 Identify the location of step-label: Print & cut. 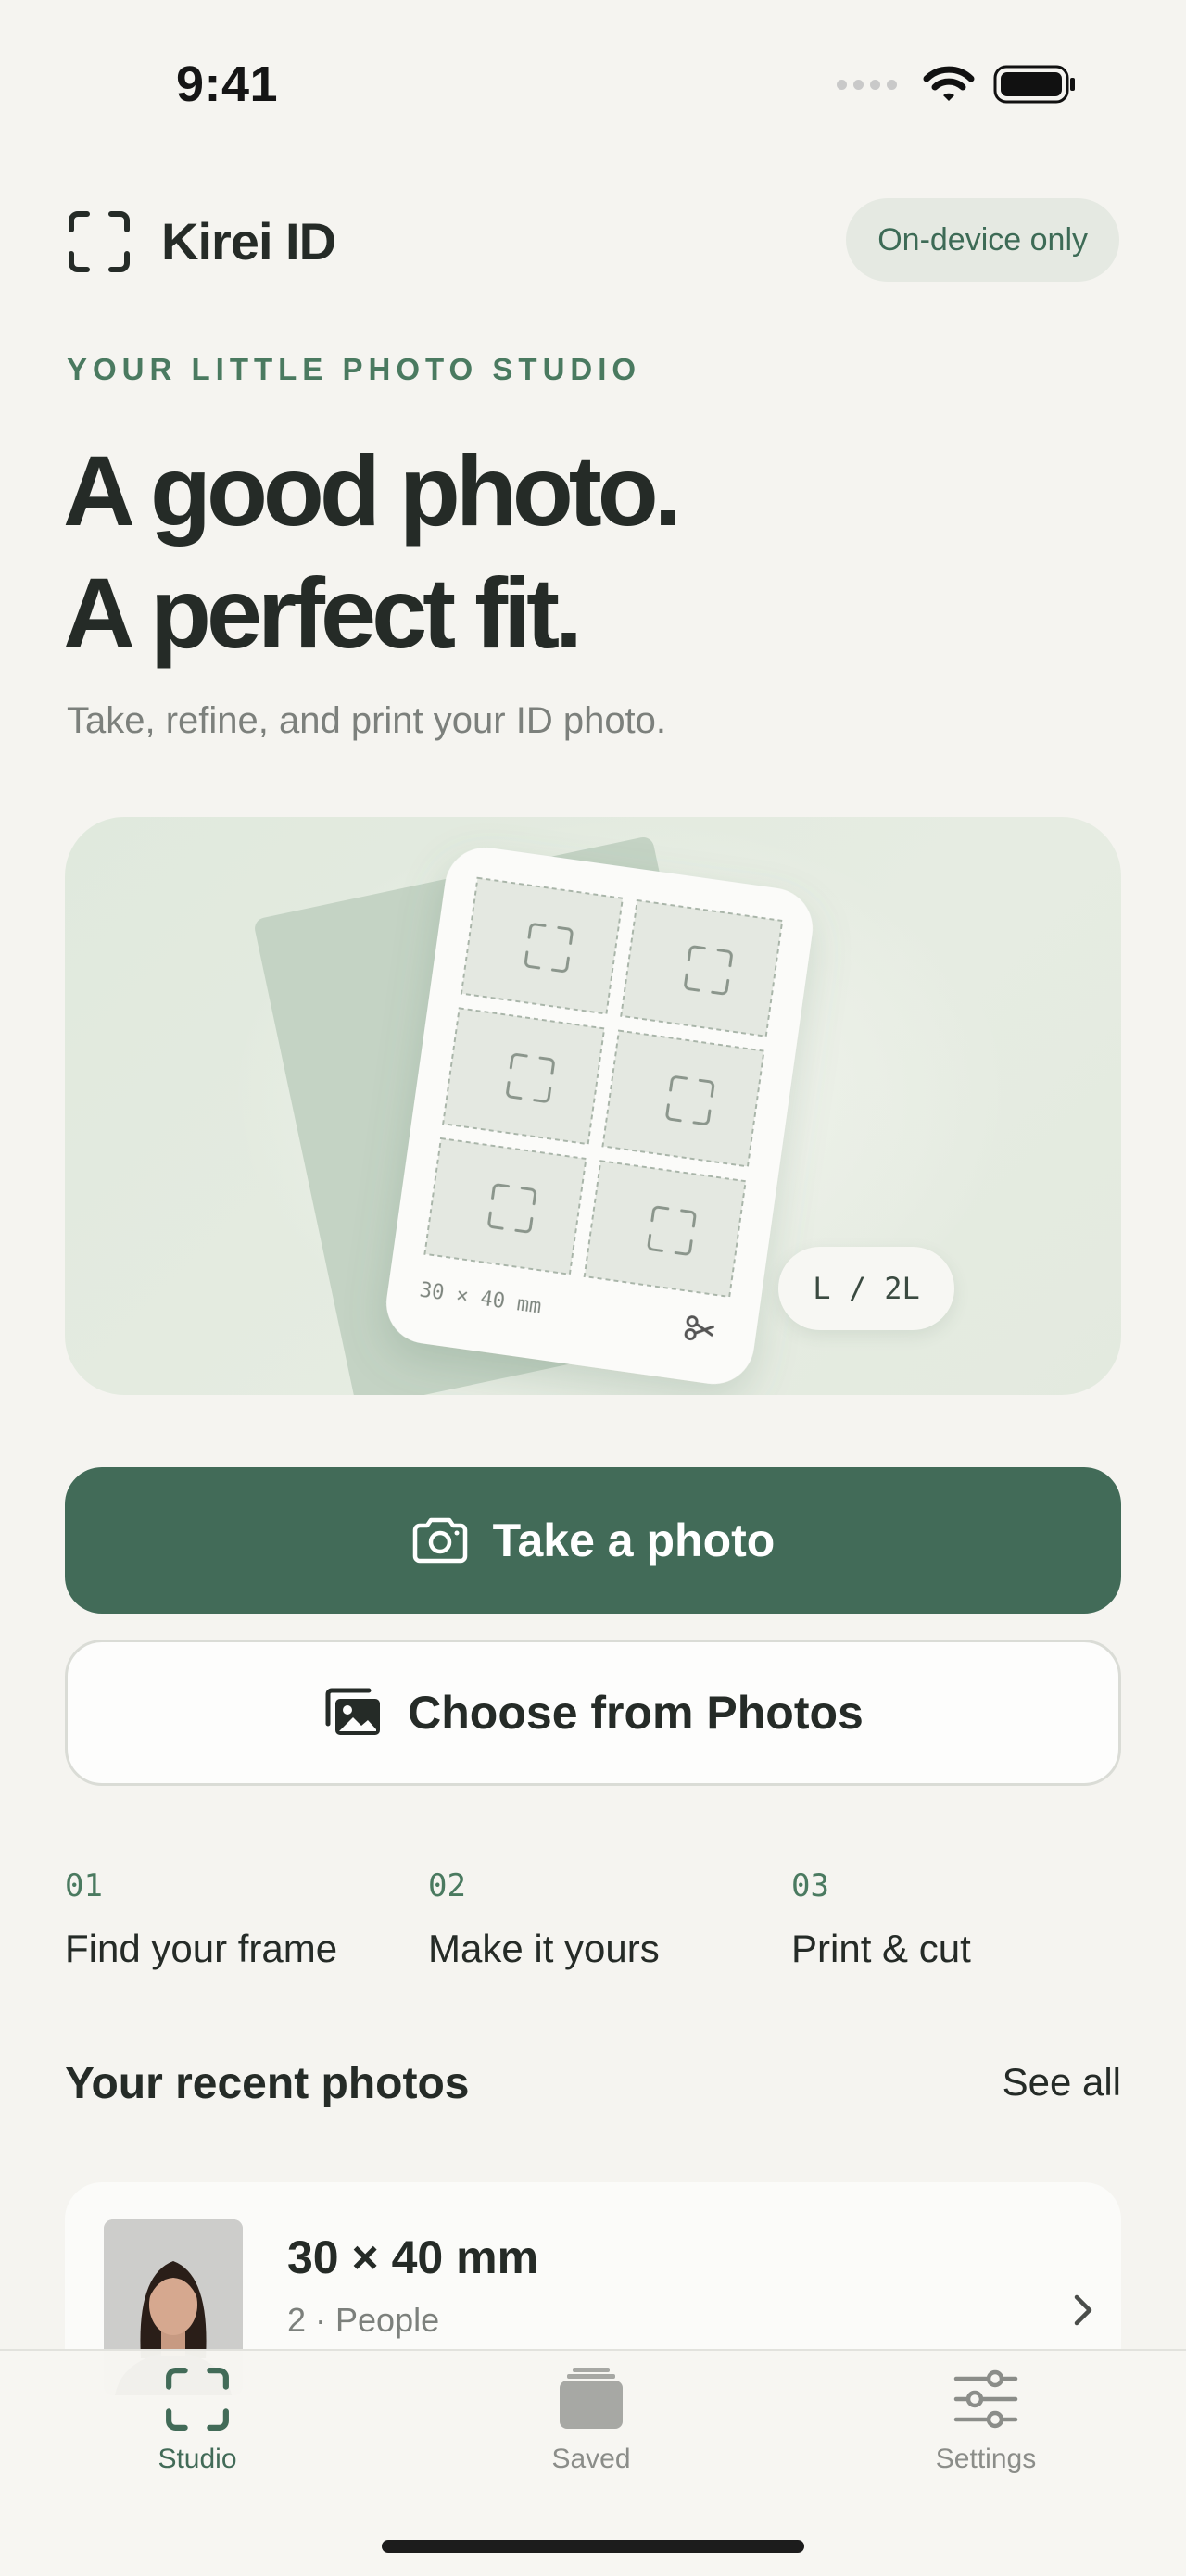
(881, 1948).